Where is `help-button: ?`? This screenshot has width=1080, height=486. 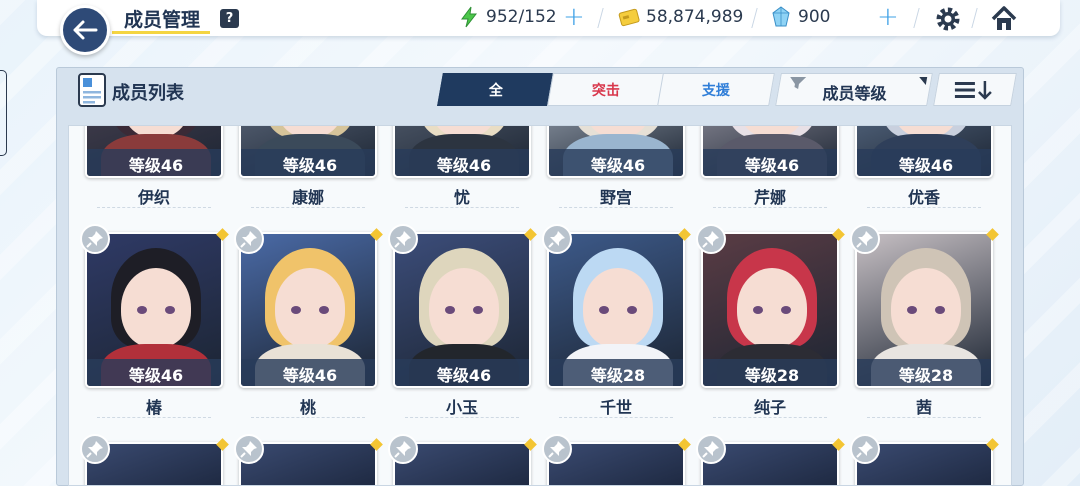 help-button: ? is located at coordinates (229, 18).